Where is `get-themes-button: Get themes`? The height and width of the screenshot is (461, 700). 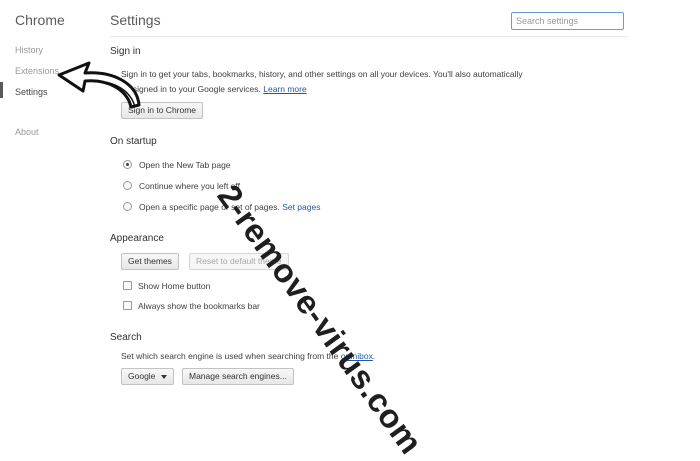
get-themes-button: Get themes is located at coordinates (150, 261).